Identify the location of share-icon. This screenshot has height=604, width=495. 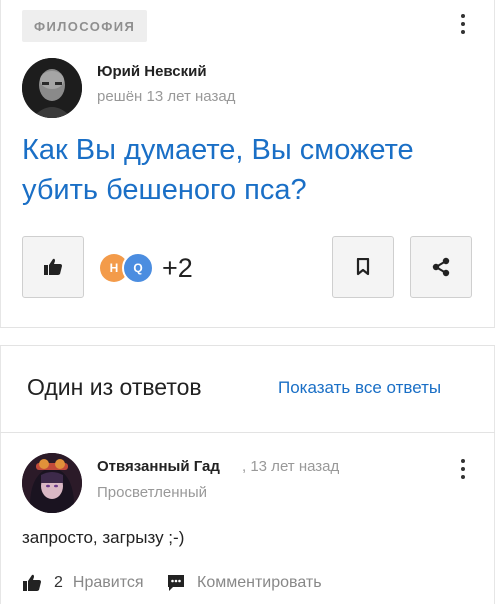
(441, 267).